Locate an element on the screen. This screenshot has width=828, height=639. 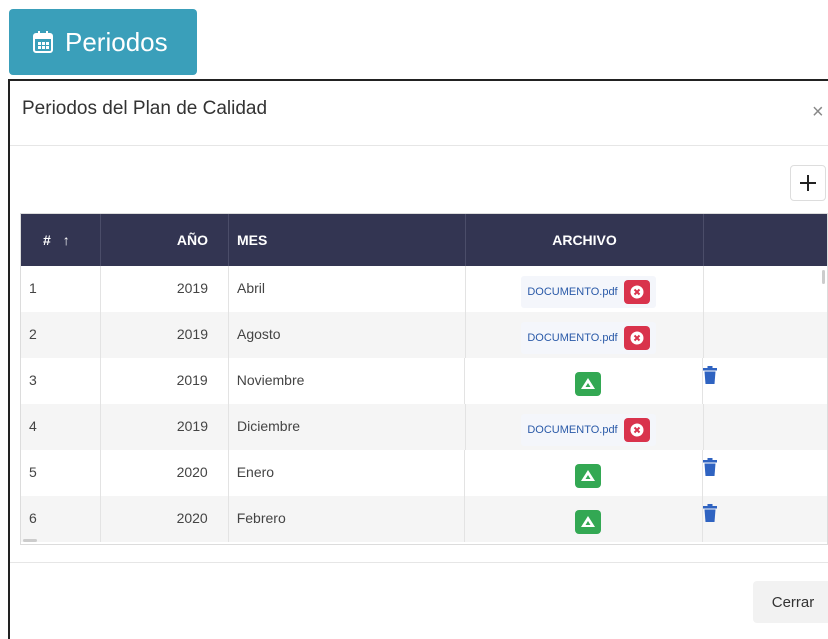
cell-month: Abril is located at coordinates (347, 289).